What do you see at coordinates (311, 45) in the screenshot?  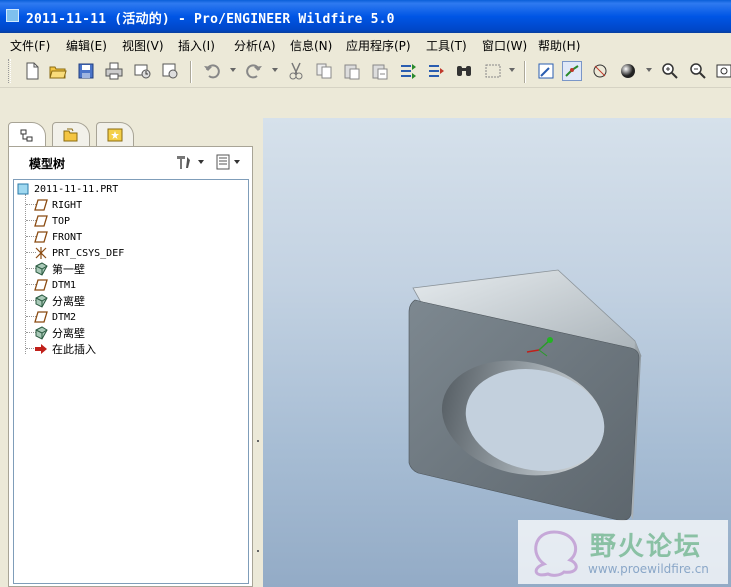 I see `menu-info: 信息(N)` at bounding box center [311, 45].